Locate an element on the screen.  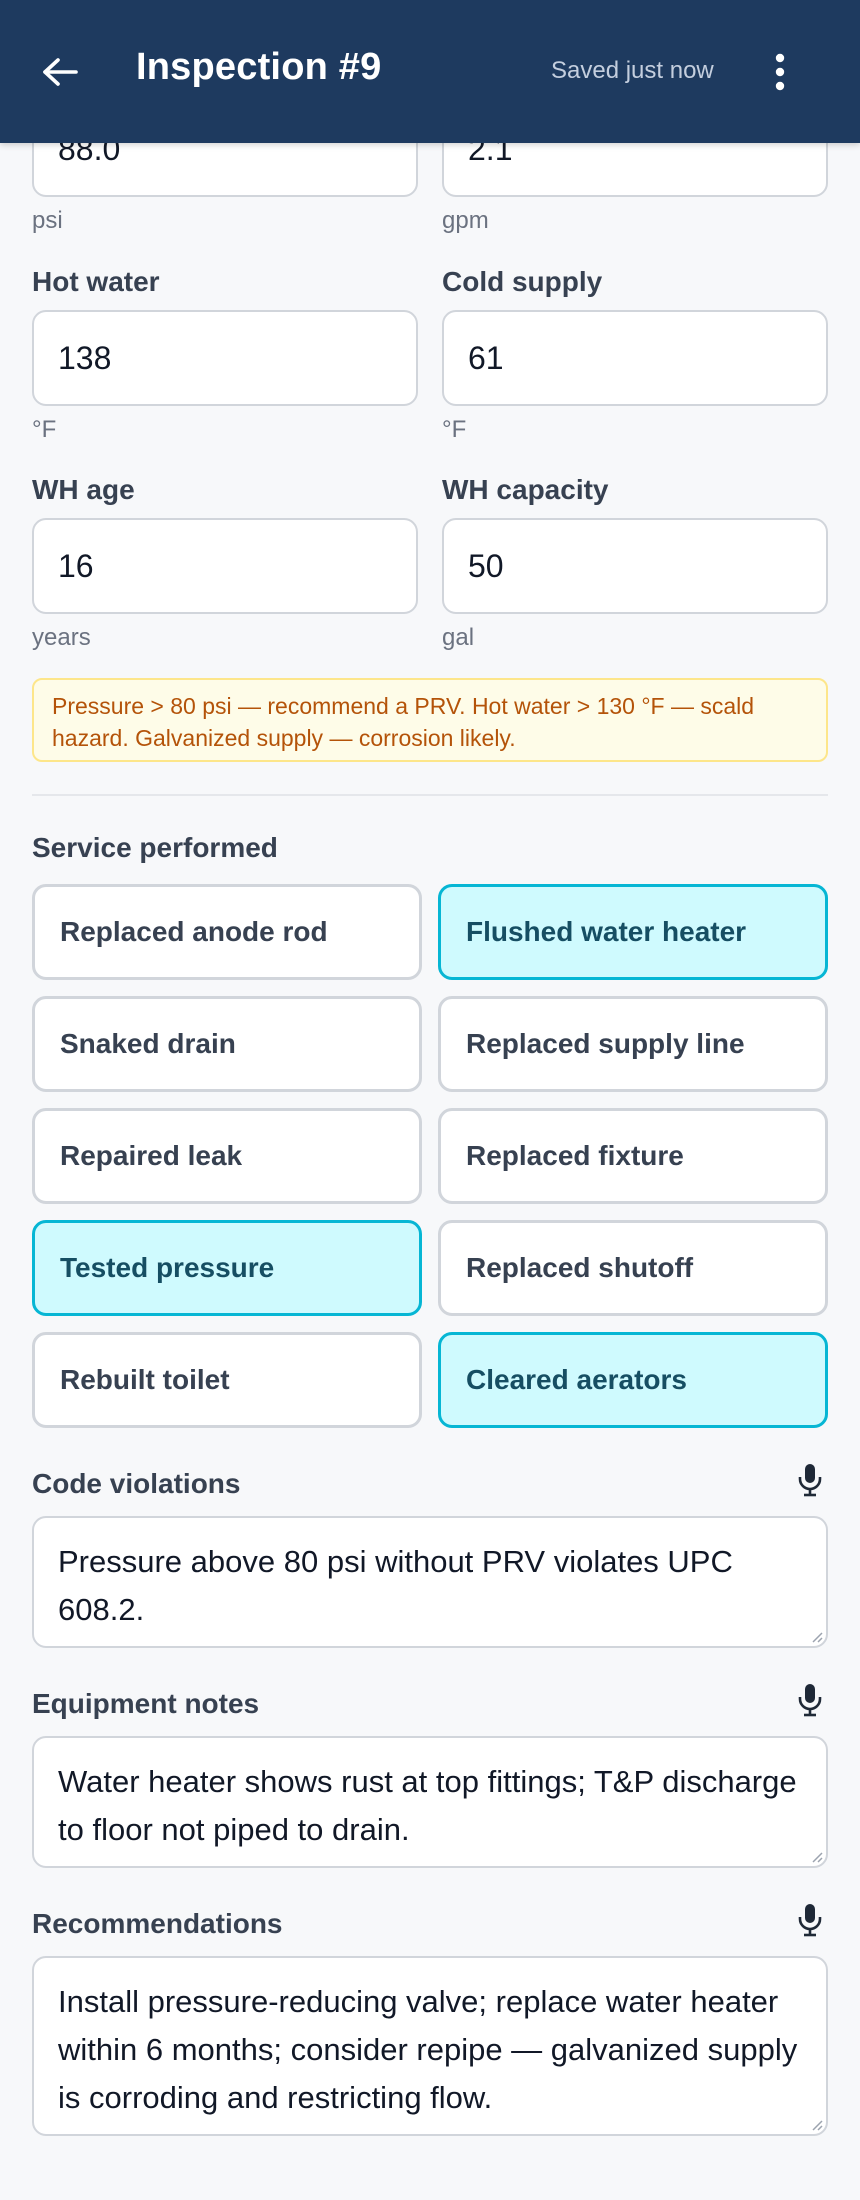
save-status: Saved just now is located at coordinates (632, 70).